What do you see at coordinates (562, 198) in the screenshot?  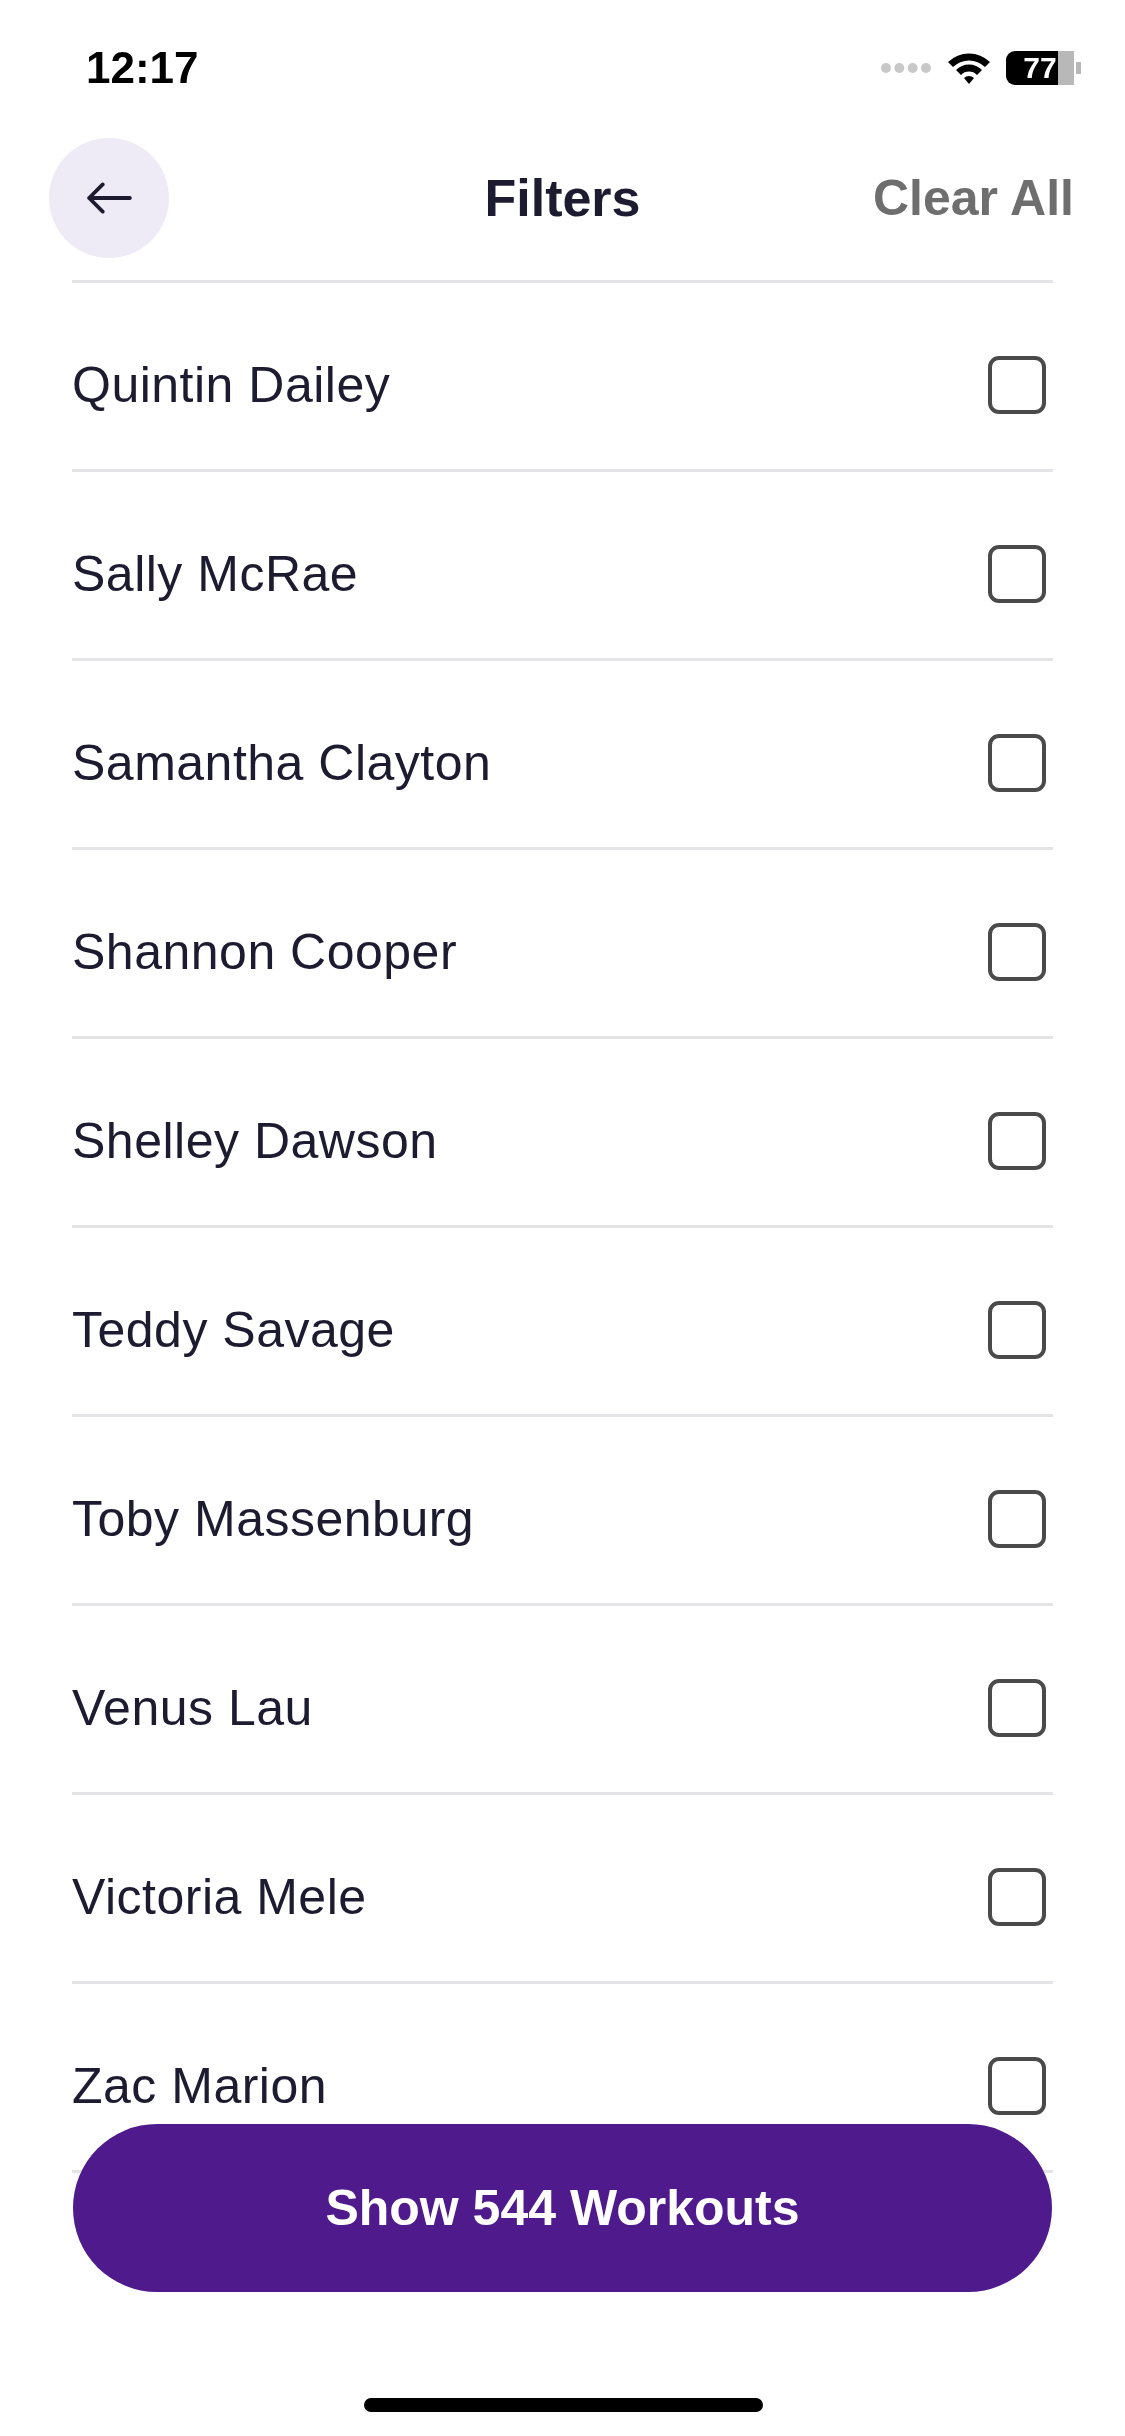 I see `screen-title: Filters` at bounding box center [562, 198].